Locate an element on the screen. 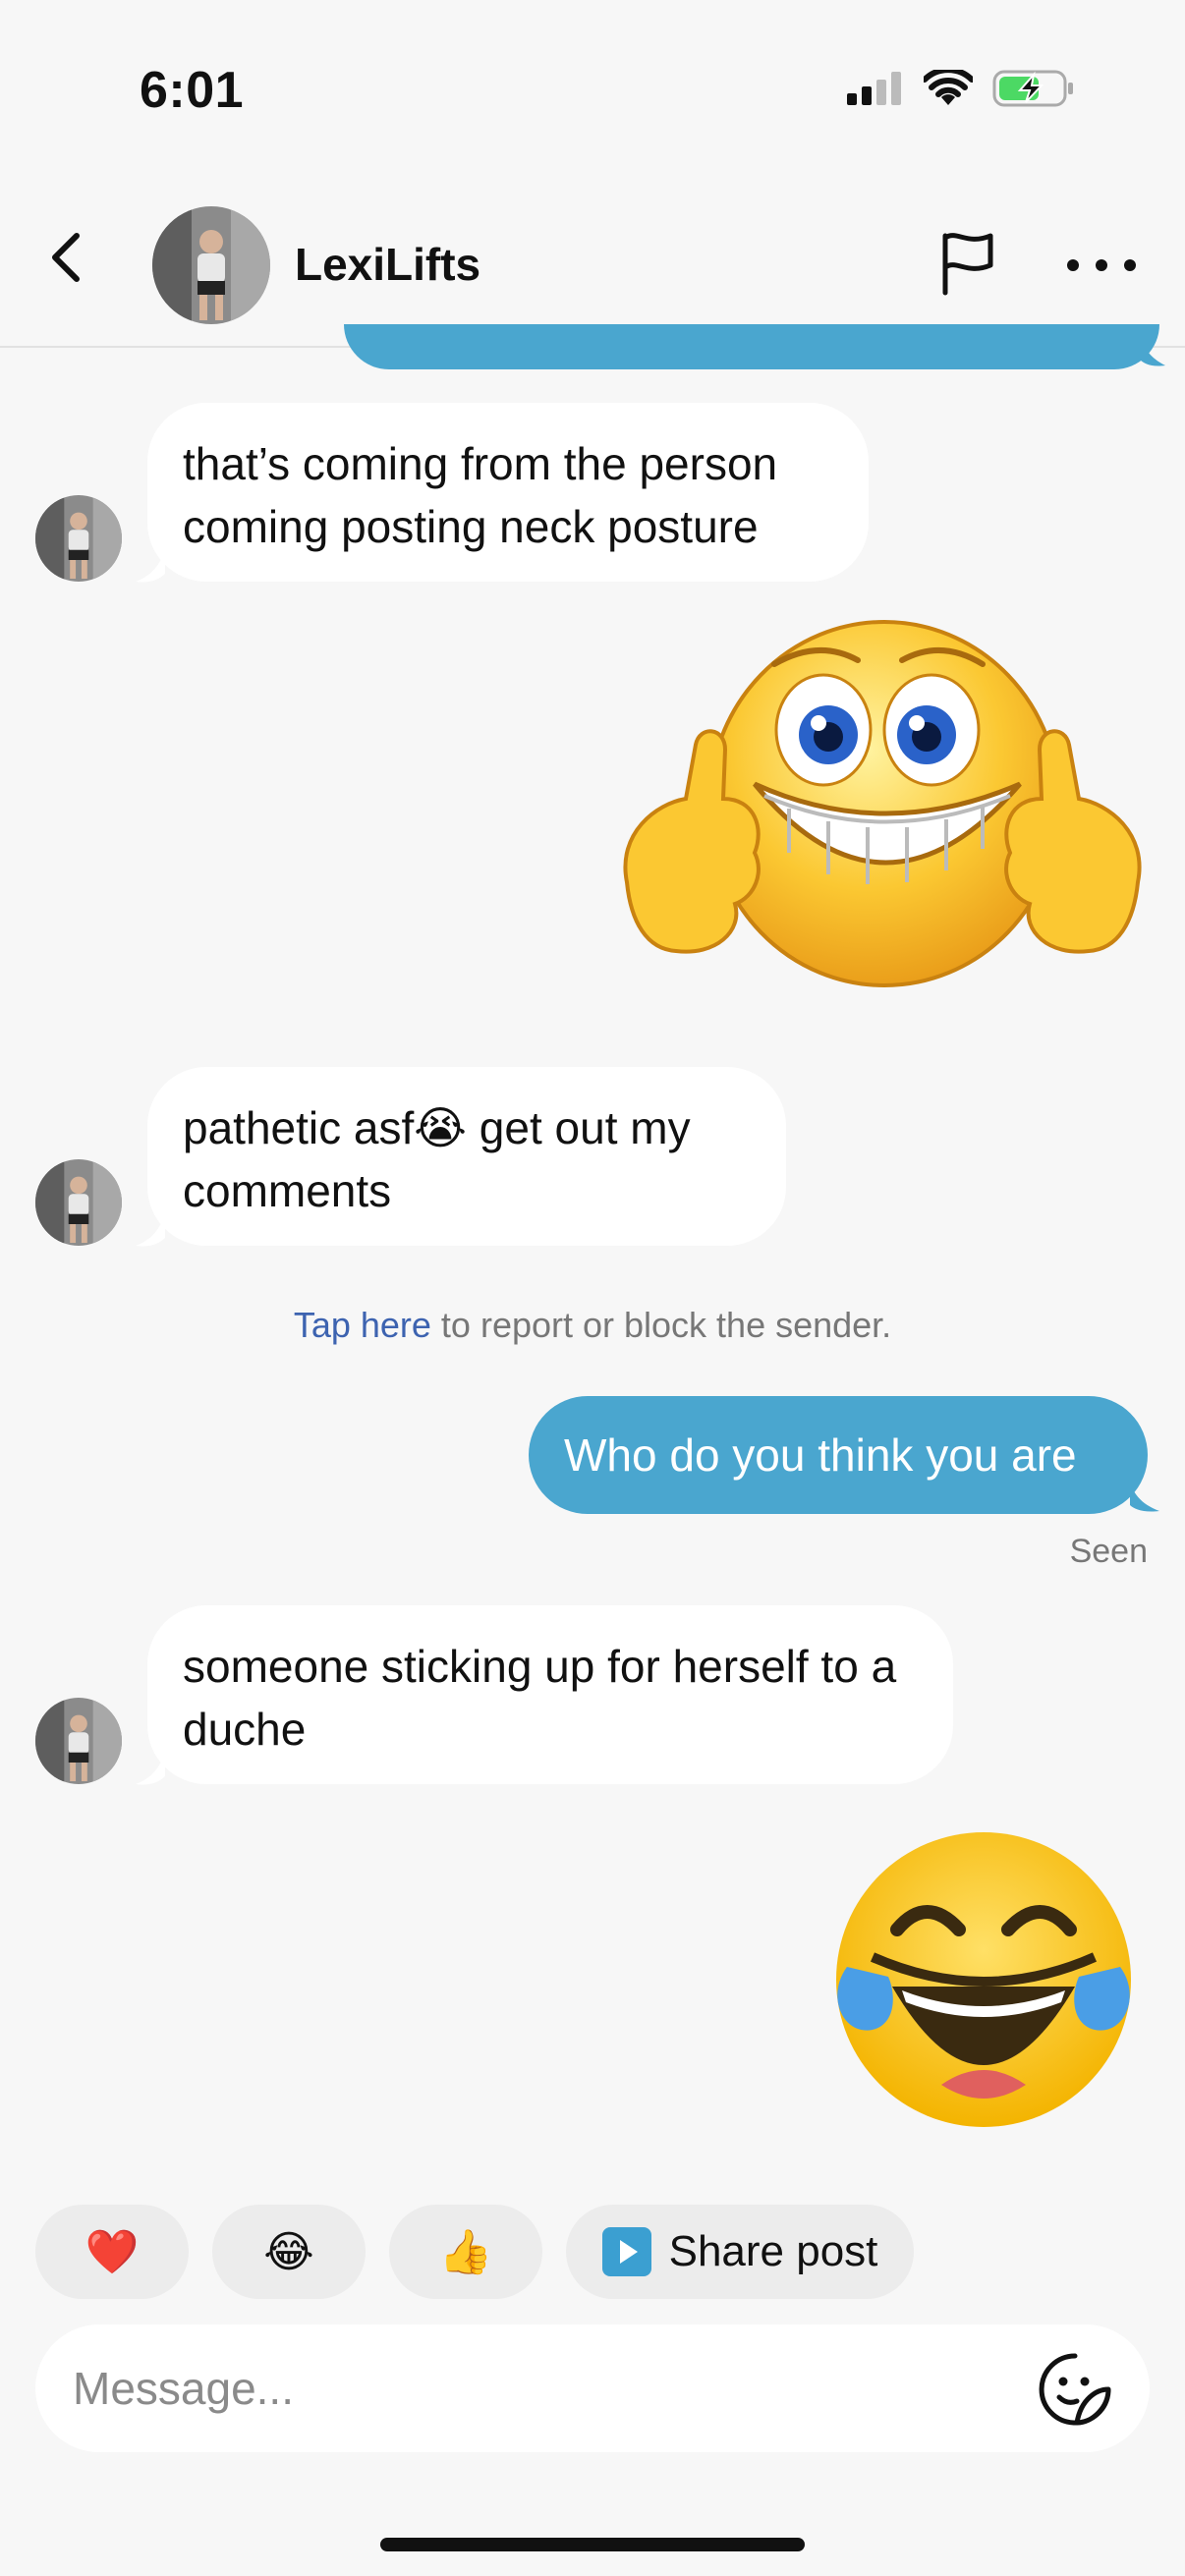 Image resolution: width=1185 pixels, height=2576 pixels. tears-of-joy-icon: 😂 is located at coordinates (288, 2251).